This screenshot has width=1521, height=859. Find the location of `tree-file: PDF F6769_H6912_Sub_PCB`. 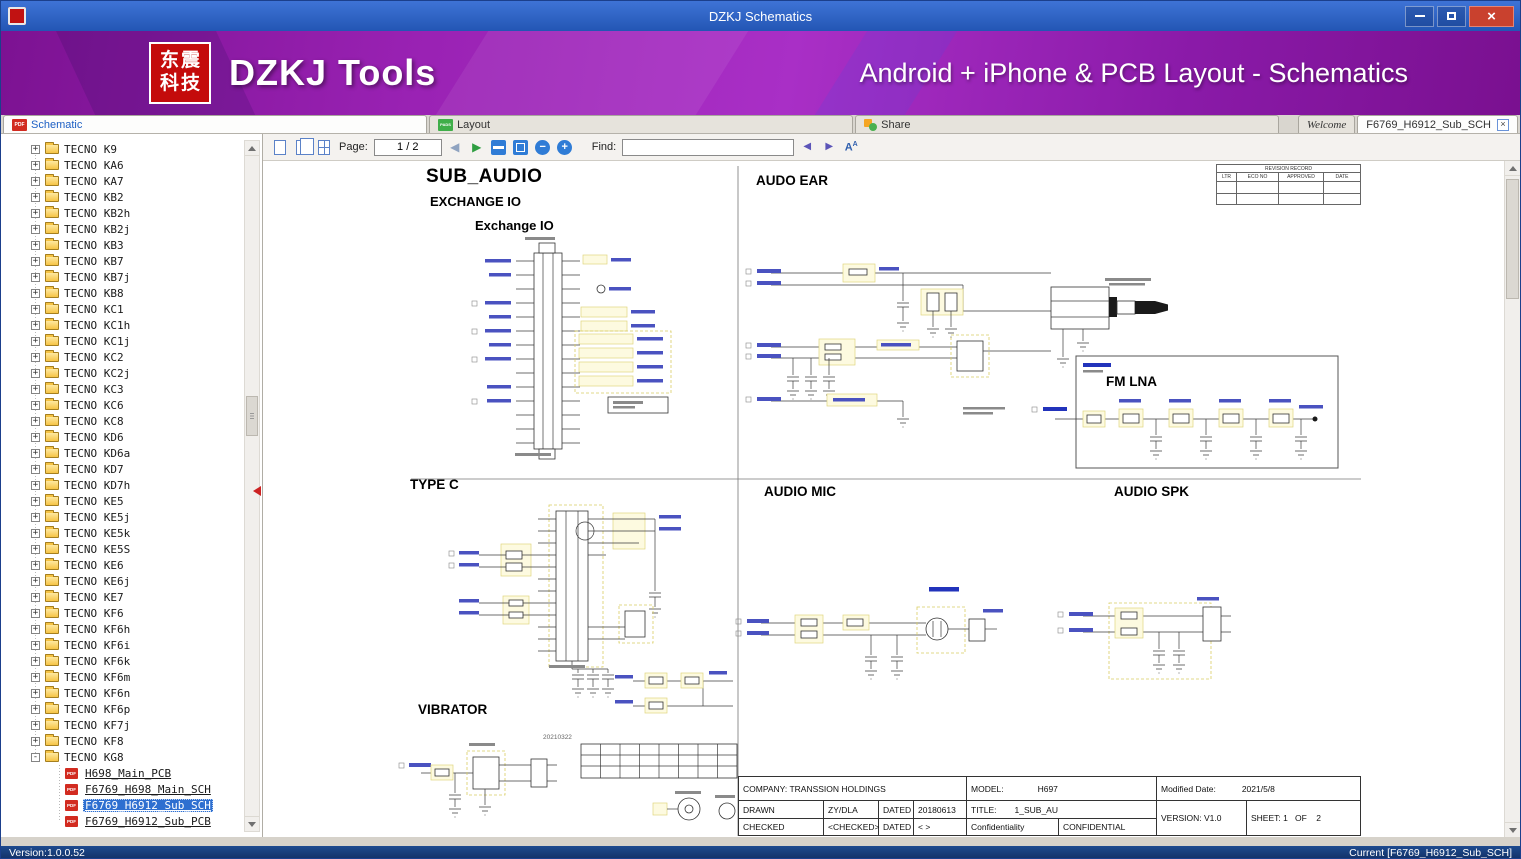

tree-file: PDF F6769_H6912_Sub_PCB is located at coordinates (131, 821).